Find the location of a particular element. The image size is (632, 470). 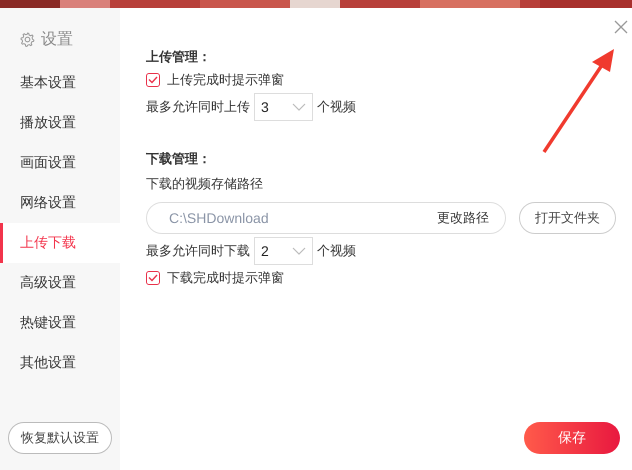

number-dropdown: 3 is located at coordinates (283, 107).